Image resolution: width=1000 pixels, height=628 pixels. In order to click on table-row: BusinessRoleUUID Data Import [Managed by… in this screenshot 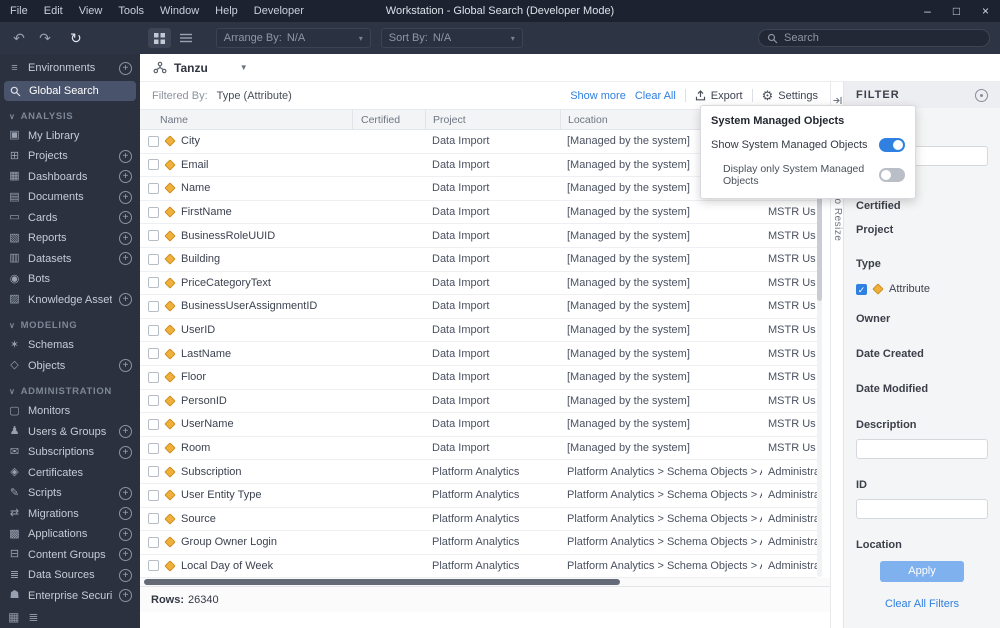, I will do `click(478, 236)`.